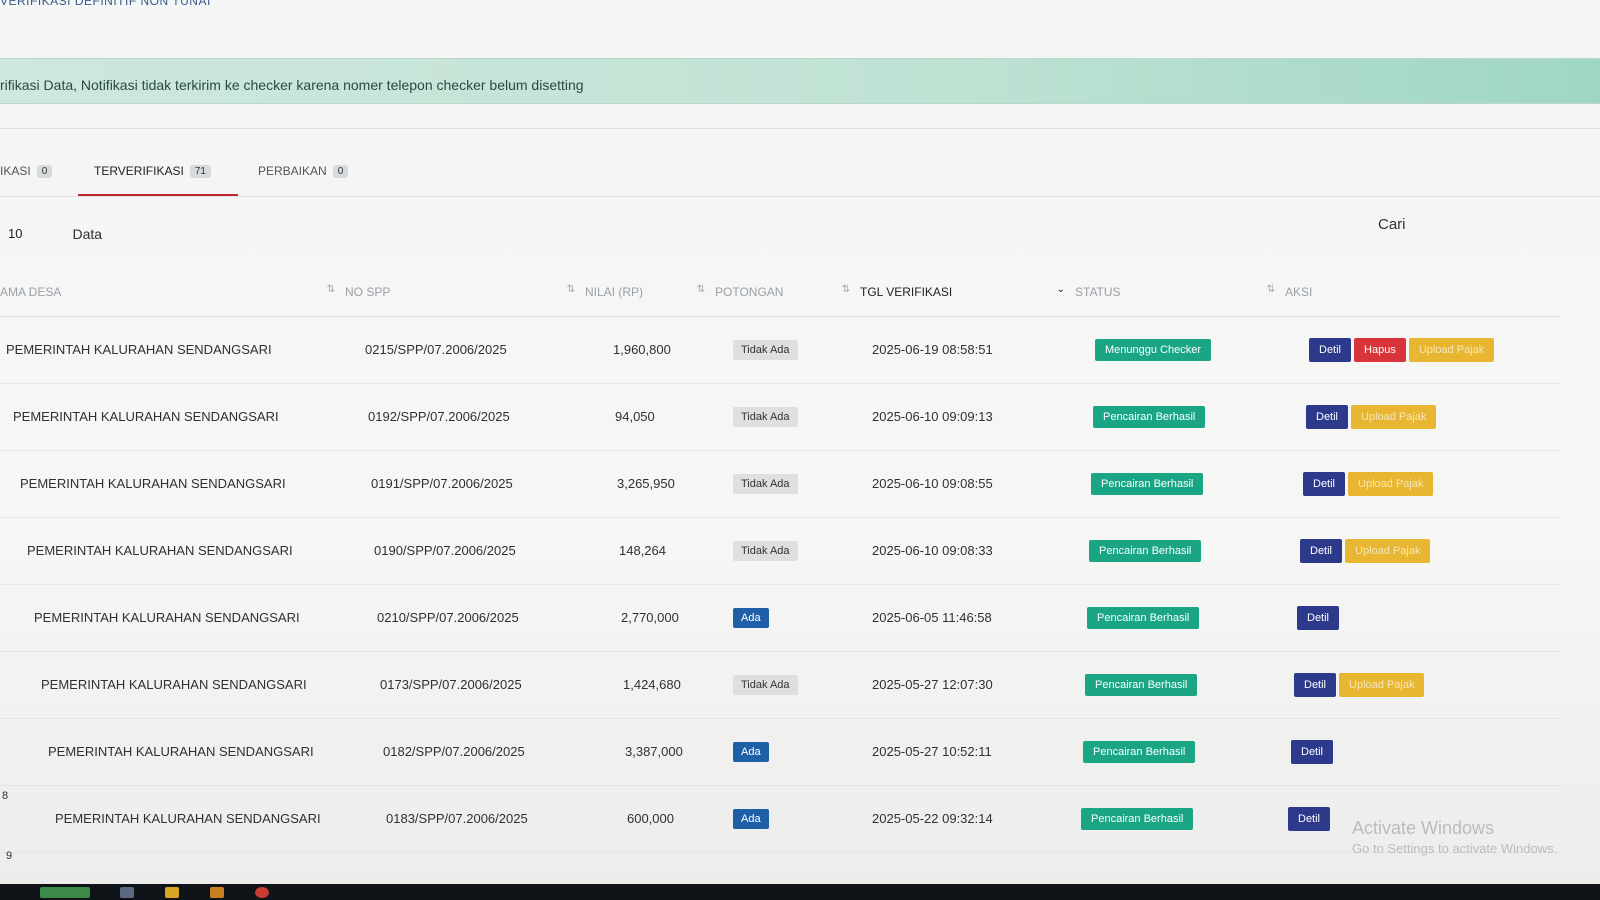 The height and width of the screenshot is (900, 1600). I want to click on col-nilai: NILAI (RP) ⇅, so click(650, 292).